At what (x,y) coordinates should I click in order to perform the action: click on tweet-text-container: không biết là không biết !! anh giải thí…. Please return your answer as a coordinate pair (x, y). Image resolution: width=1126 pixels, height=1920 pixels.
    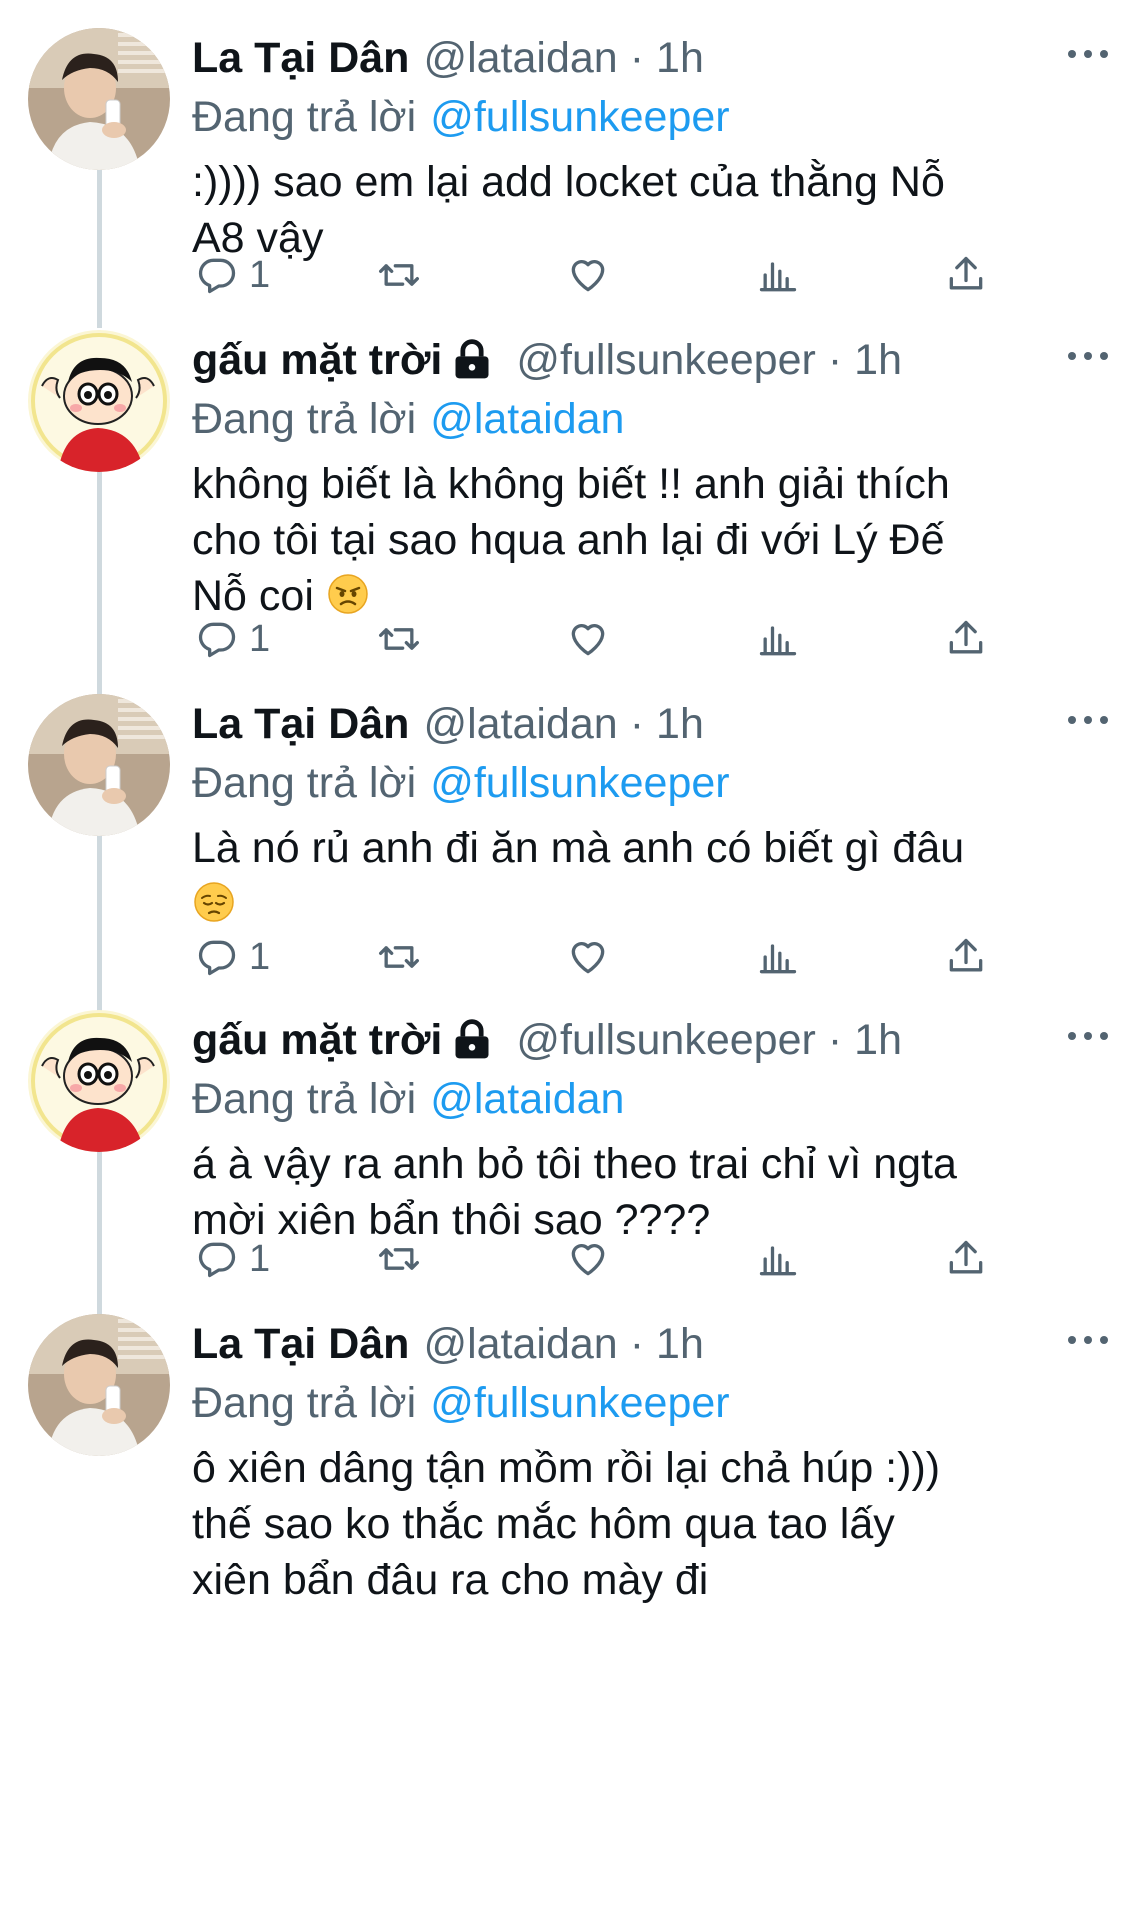
    Looking at the image, I should click on (649, 540).